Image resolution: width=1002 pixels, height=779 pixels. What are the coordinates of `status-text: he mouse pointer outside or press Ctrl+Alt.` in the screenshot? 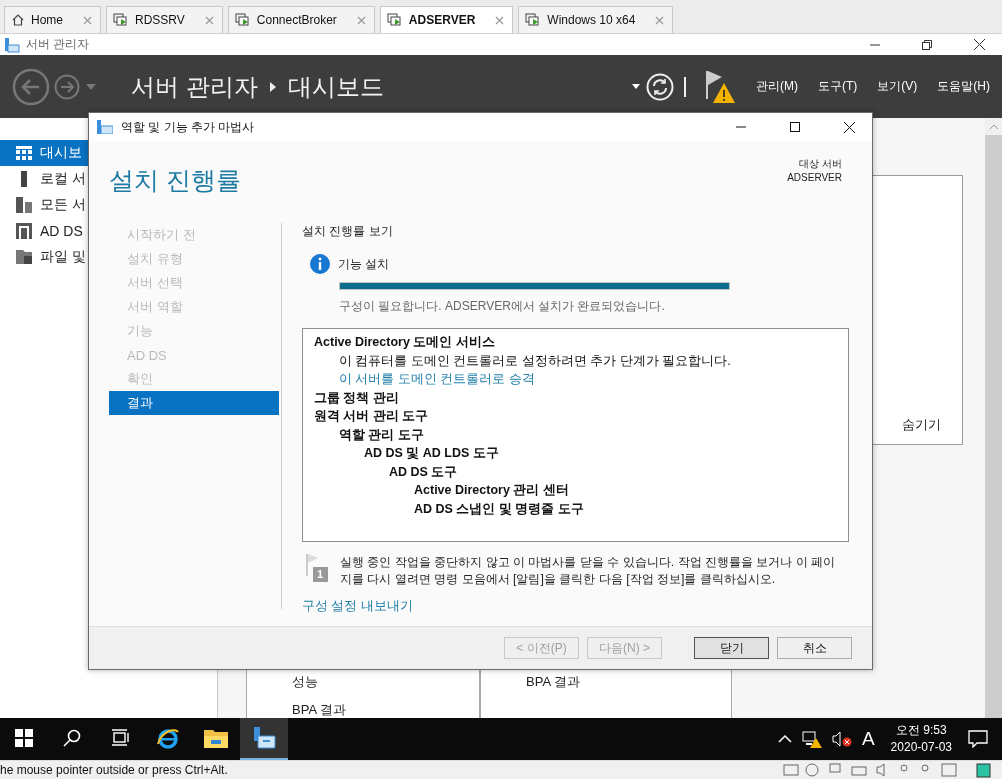 It's located at (114, 770).